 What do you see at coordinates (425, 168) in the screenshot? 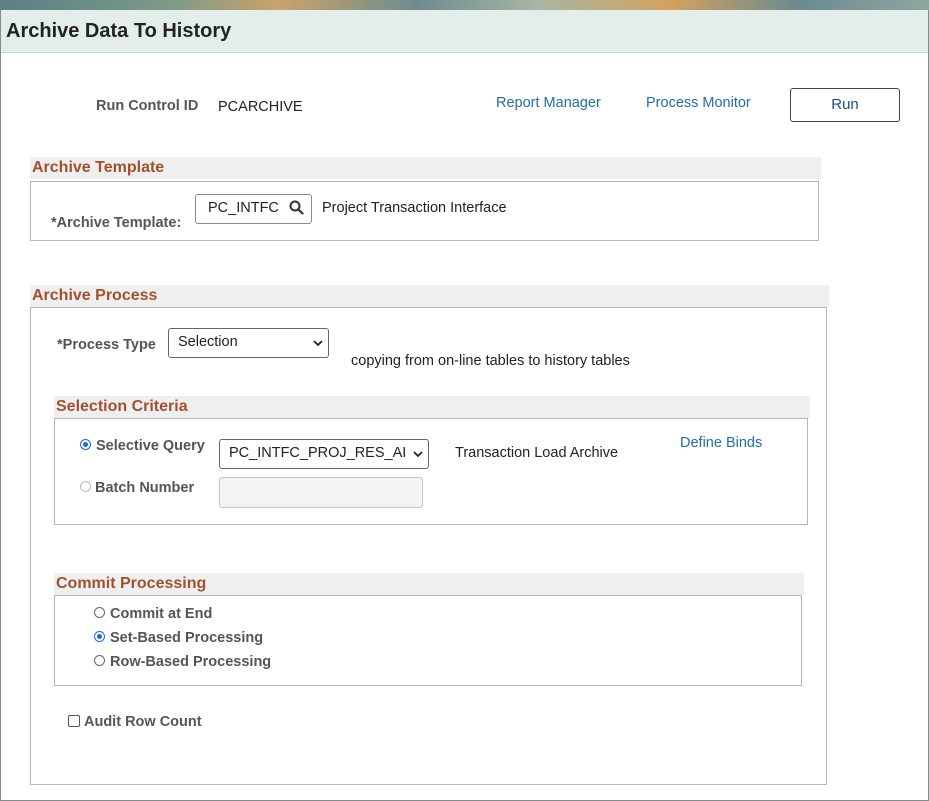
I see `archive-template-section-header: Archive Template` at bounding box center [425, 168].